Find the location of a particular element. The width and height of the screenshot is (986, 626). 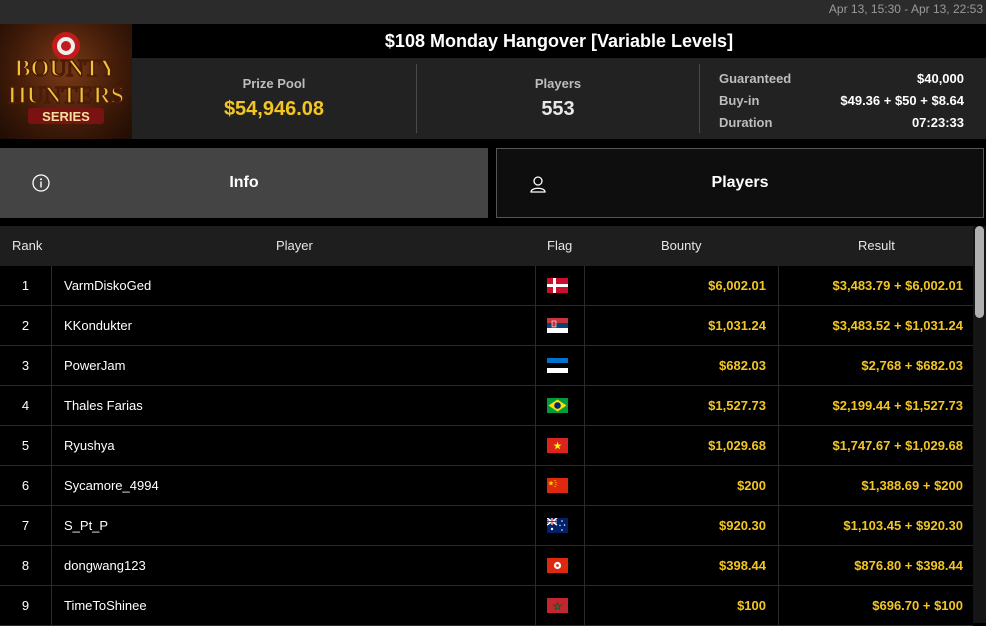

tab-players-label: Players is located at coordinates (740, 182).